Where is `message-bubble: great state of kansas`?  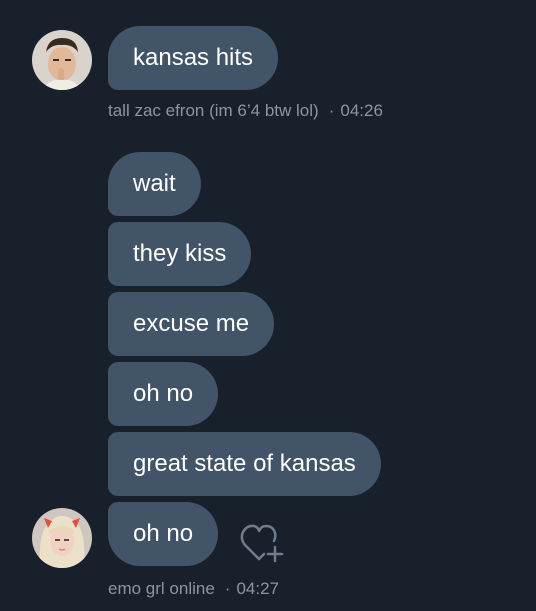 message-bubble: great state of kansas is located at coordinates (244, 464).